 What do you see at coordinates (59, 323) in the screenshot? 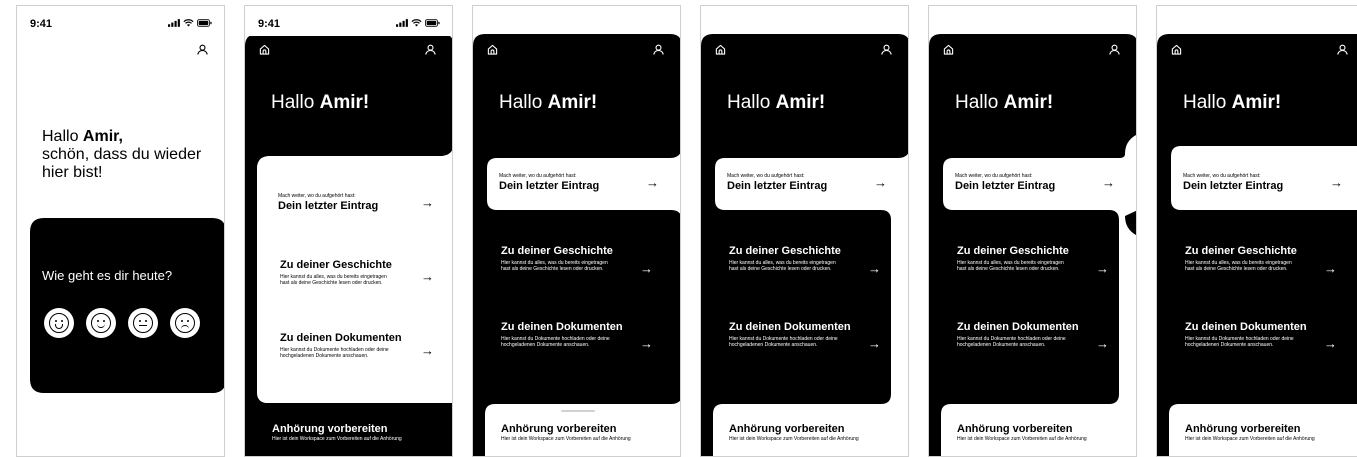
I see `very-happy-face-icon` at bounding box center [59, 323].